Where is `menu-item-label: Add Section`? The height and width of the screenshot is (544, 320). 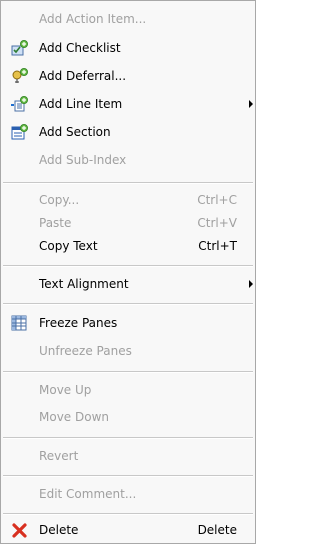
menu-item-label: Add Section is located at coordinates (75, 132).